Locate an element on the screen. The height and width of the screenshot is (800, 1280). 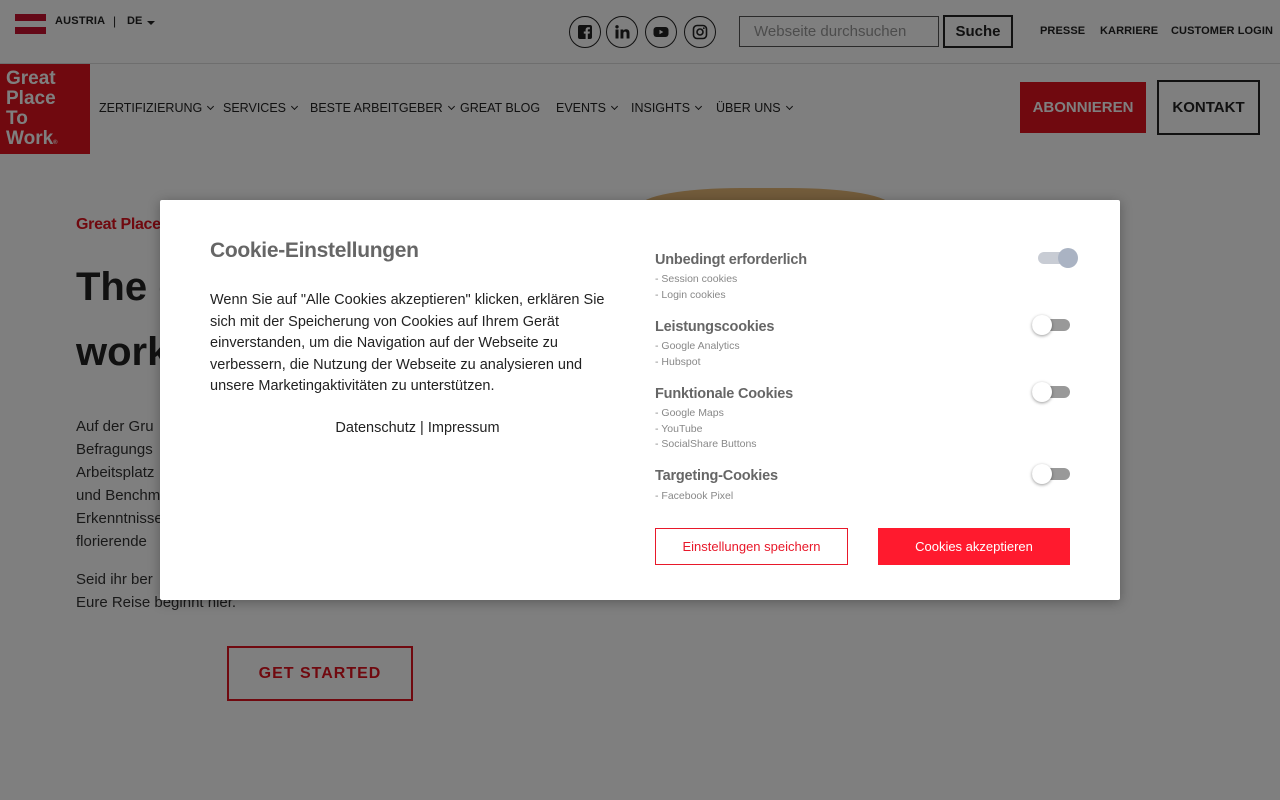
save-settings-button: Einstellungen speichern is located at coordinates (751, 546).